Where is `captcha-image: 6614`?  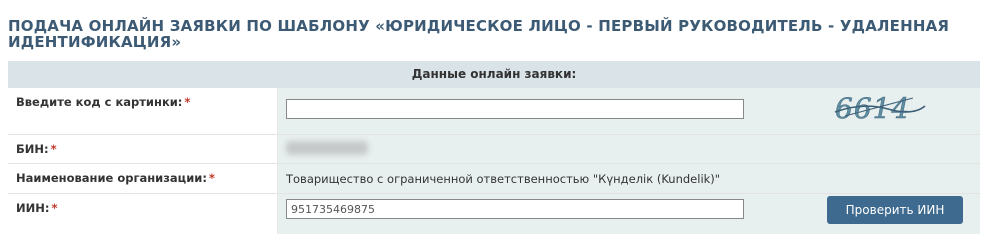
captcha-image: 6614 is located at coordinates (880, 108).